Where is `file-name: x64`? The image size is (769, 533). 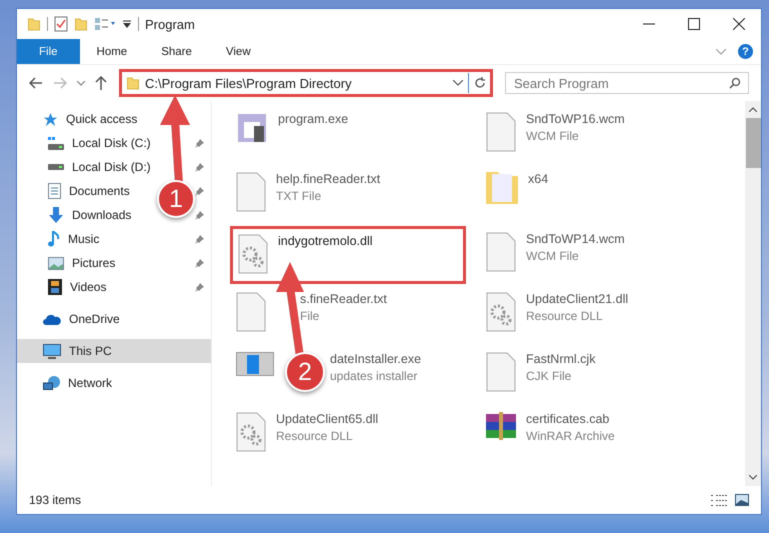 file-name: x64 is located at coordinates (538, 179).